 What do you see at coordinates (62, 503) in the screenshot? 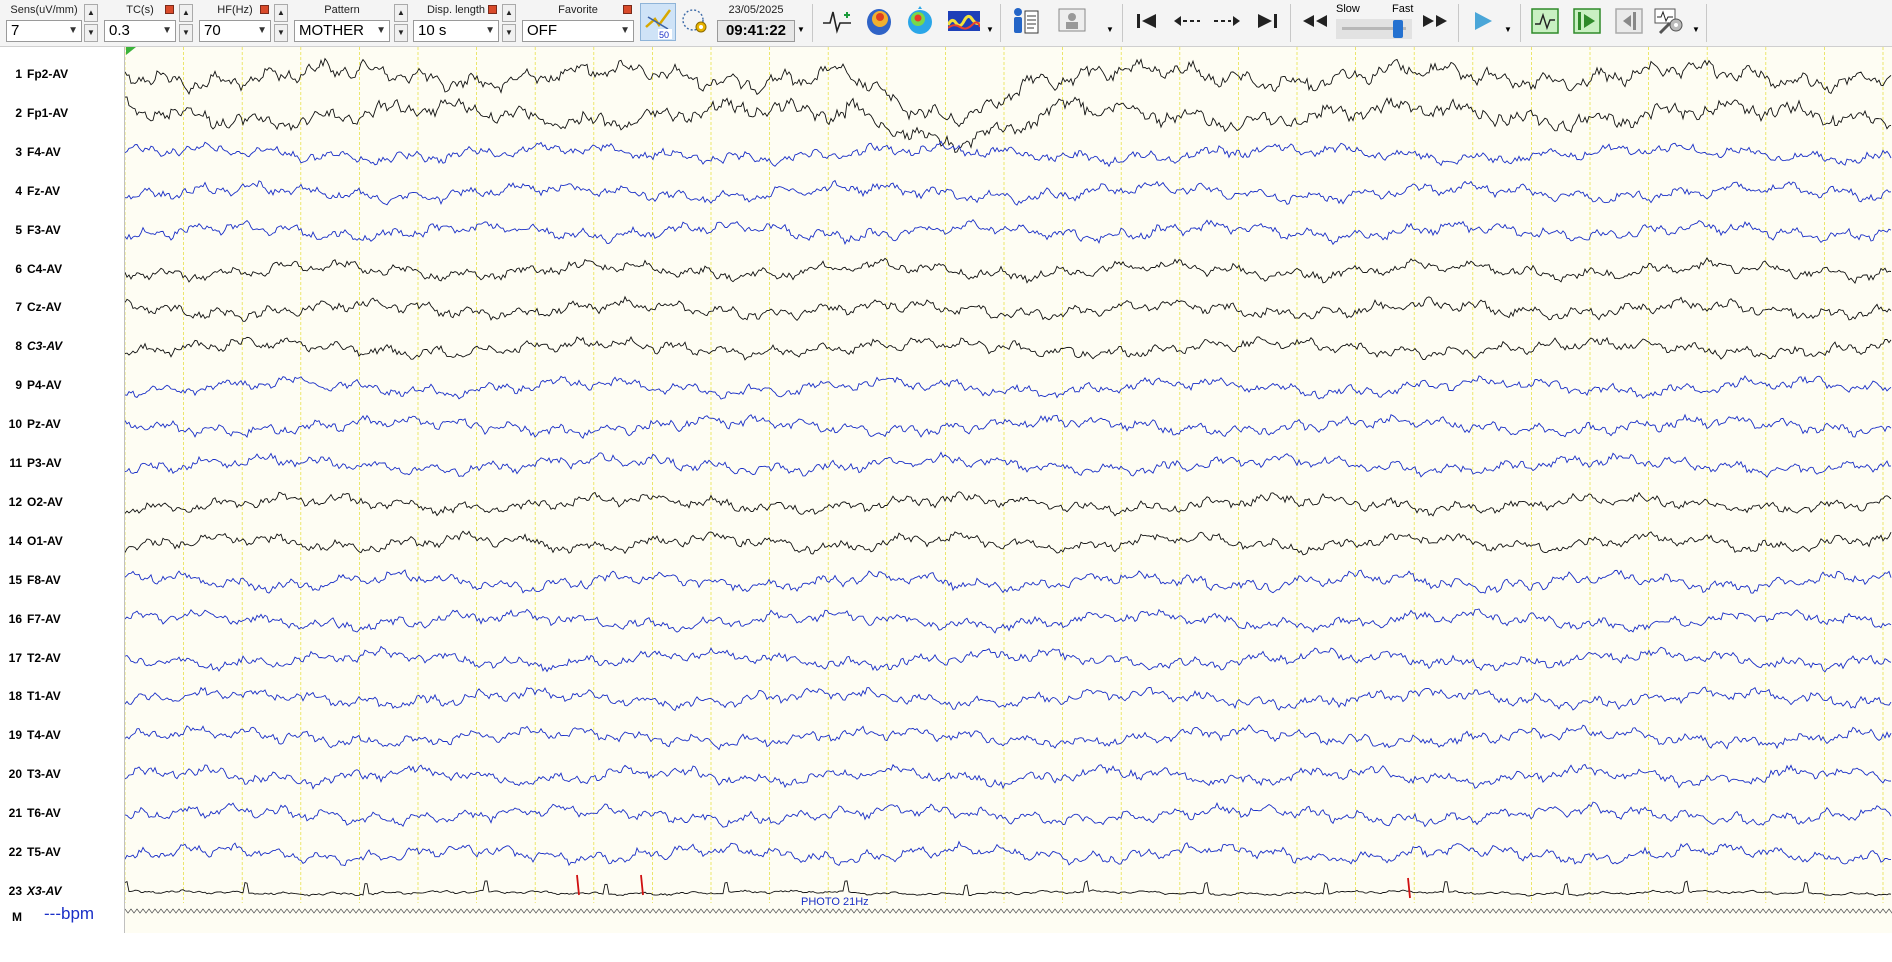
I see `channel-label-row: 12 O2-AV` at bounding box center [62, 503].